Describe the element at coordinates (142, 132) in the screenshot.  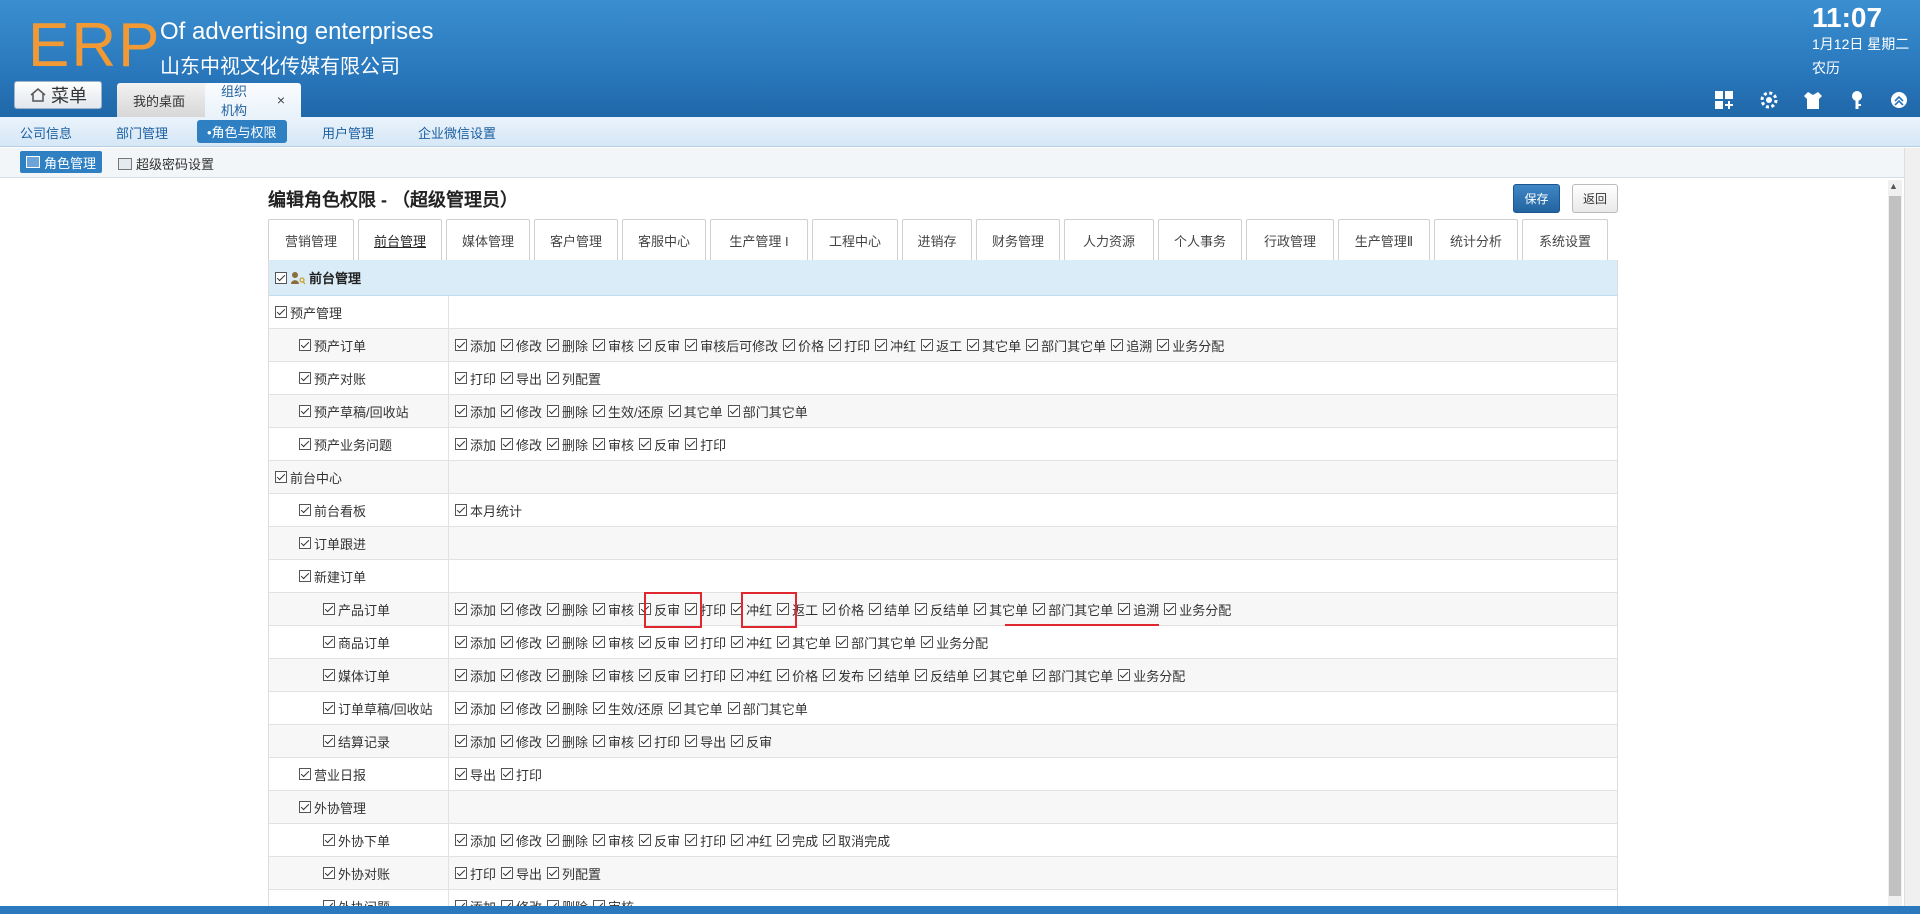
I see `subnav-department: 部门管理` at that location.